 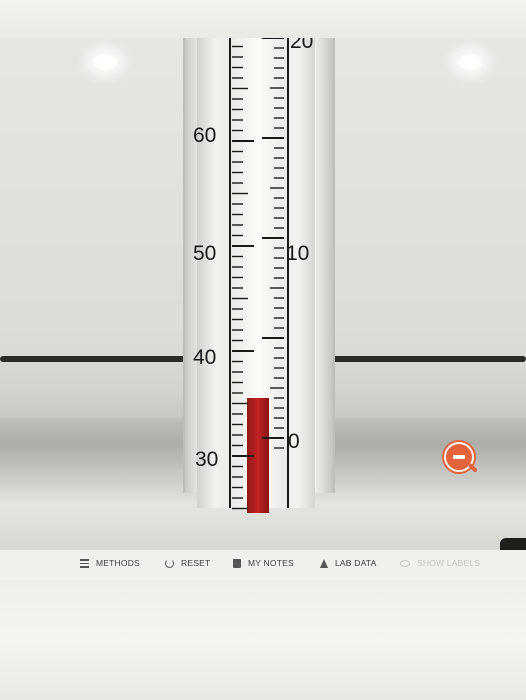 What do you see at coordinates (294, 441) in the screenshot?
I see `scale-label-0: 0` at bounding box center [294, 441].